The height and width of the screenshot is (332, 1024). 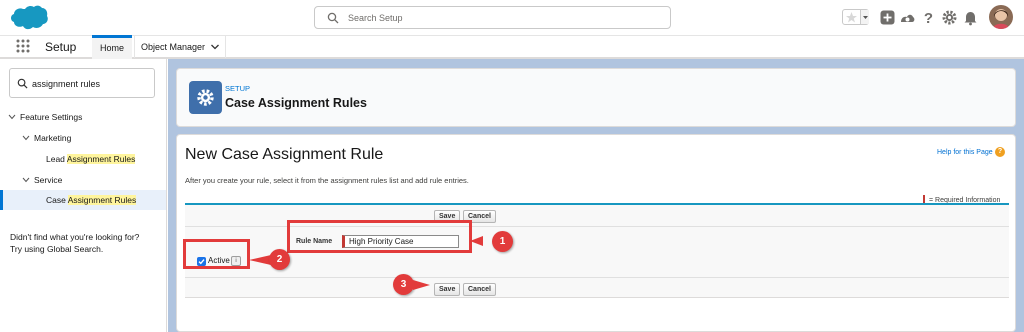 What do you see at coordinates (51, 117) in the screenshot?
I see `tree-label: Feature Settings` at bounding box center [51, 117].